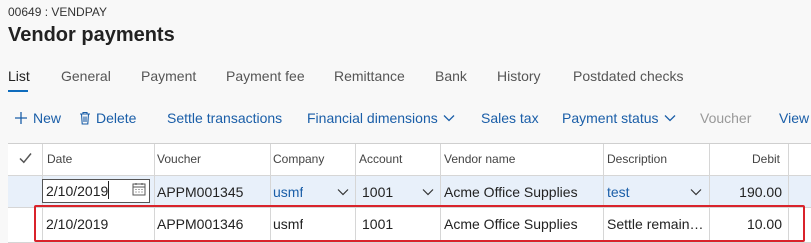 This screenshot has height=243, width=811. What do you see at coordinates (265, 76) in the screenshot?
I see `tab-payment-fee: Payment fee` at bounding box center [265, 76].